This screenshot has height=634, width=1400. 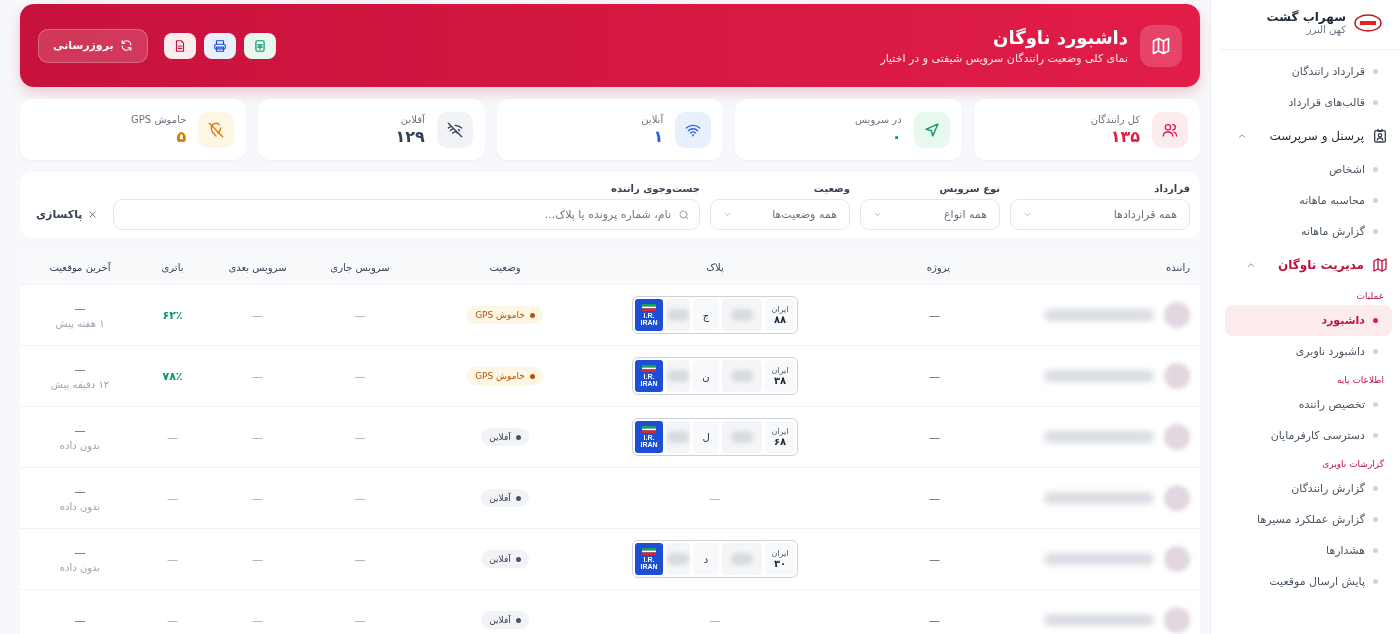 I want to click on close-icon, so click(x=93, y=214).